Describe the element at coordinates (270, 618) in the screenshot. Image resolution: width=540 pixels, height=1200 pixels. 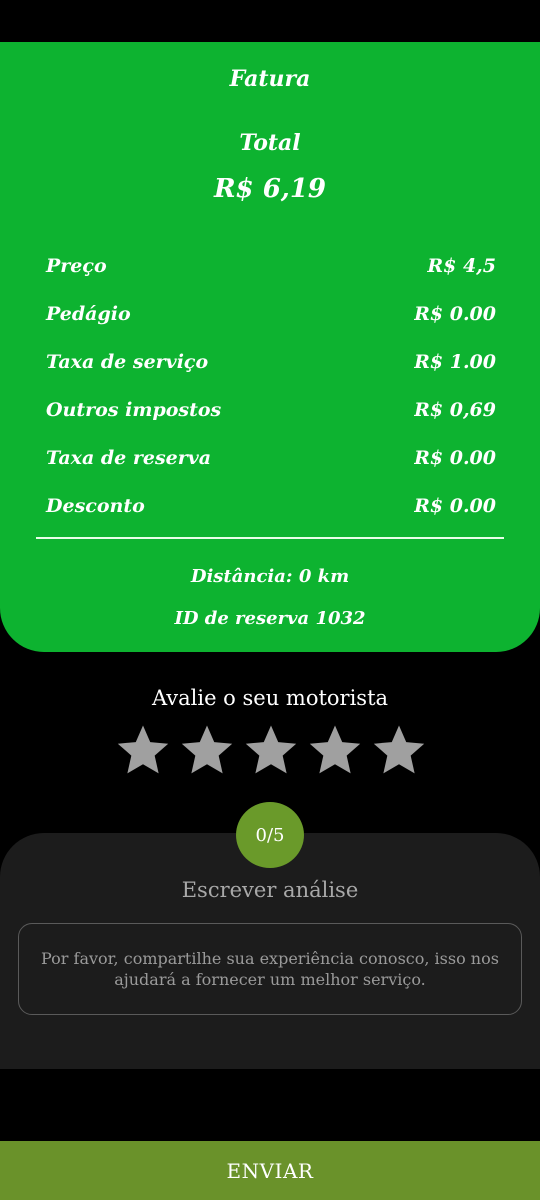
I see `booking-id-text: ID de reserva 1032` at that location.